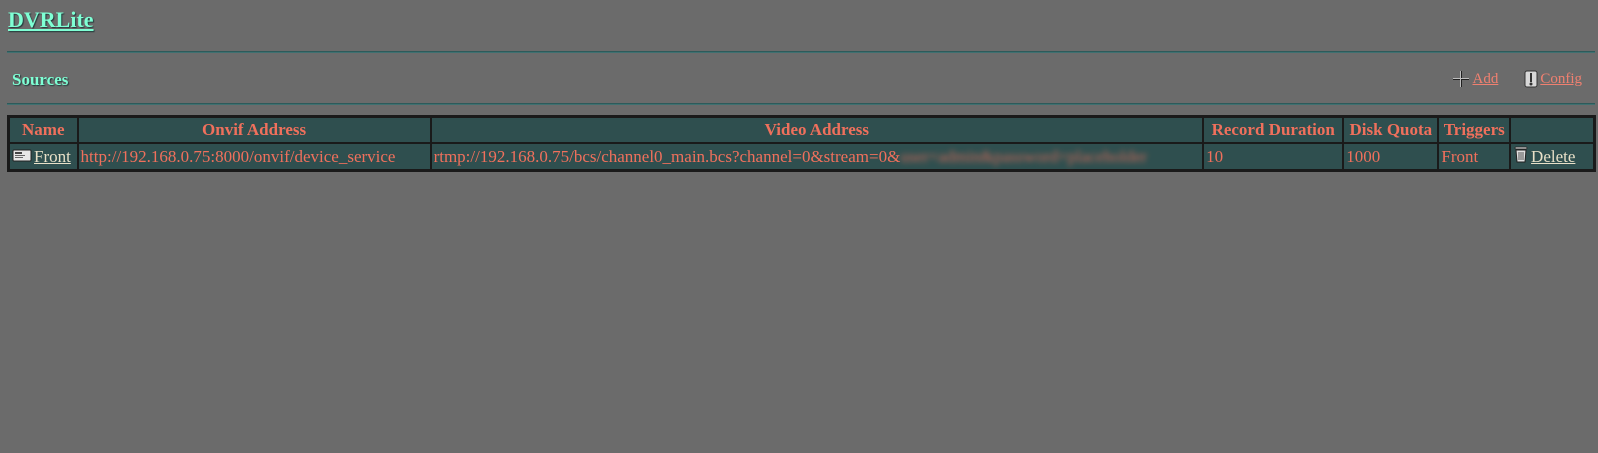  I want to click on header-disk-quota: Disk Quota, so click(1391, 130).